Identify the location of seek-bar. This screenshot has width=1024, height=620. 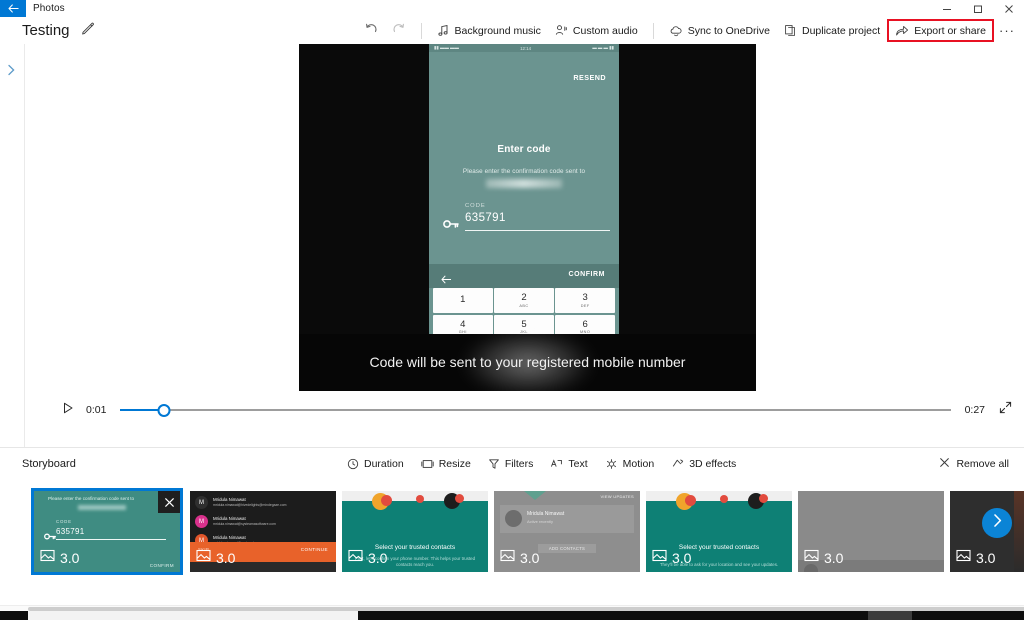
(535, 410).